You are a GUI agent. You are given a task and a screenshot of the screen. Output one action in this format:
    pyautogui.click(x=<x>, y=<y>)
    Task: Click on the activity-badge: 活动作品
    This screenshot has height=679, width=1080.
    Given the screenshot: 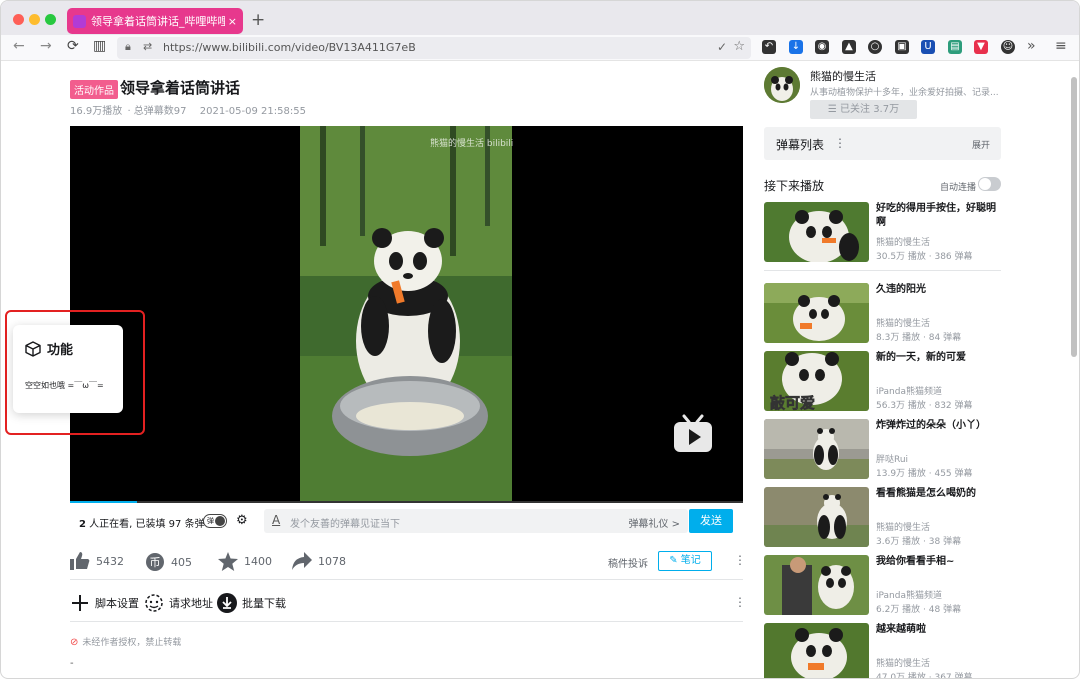 What is the action you would take?
    pyautogui.click(x=94, y=89)
    